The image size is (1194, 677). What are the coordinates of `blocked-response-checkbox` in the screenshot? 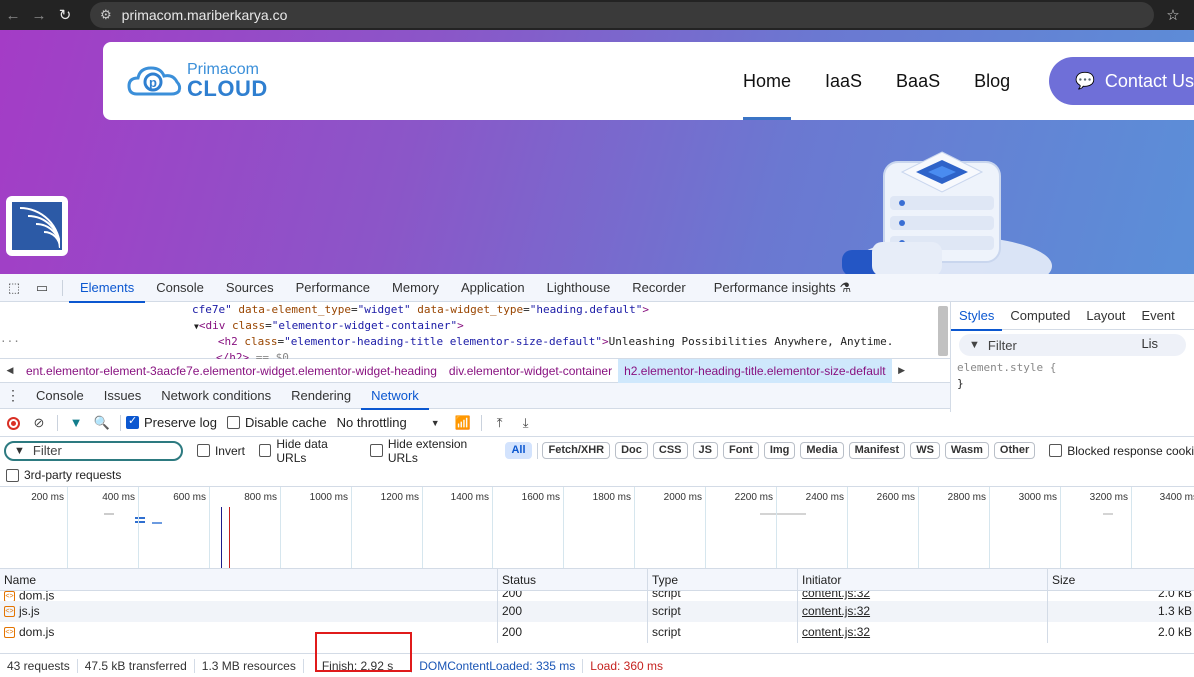 It's located at (1056, 450).